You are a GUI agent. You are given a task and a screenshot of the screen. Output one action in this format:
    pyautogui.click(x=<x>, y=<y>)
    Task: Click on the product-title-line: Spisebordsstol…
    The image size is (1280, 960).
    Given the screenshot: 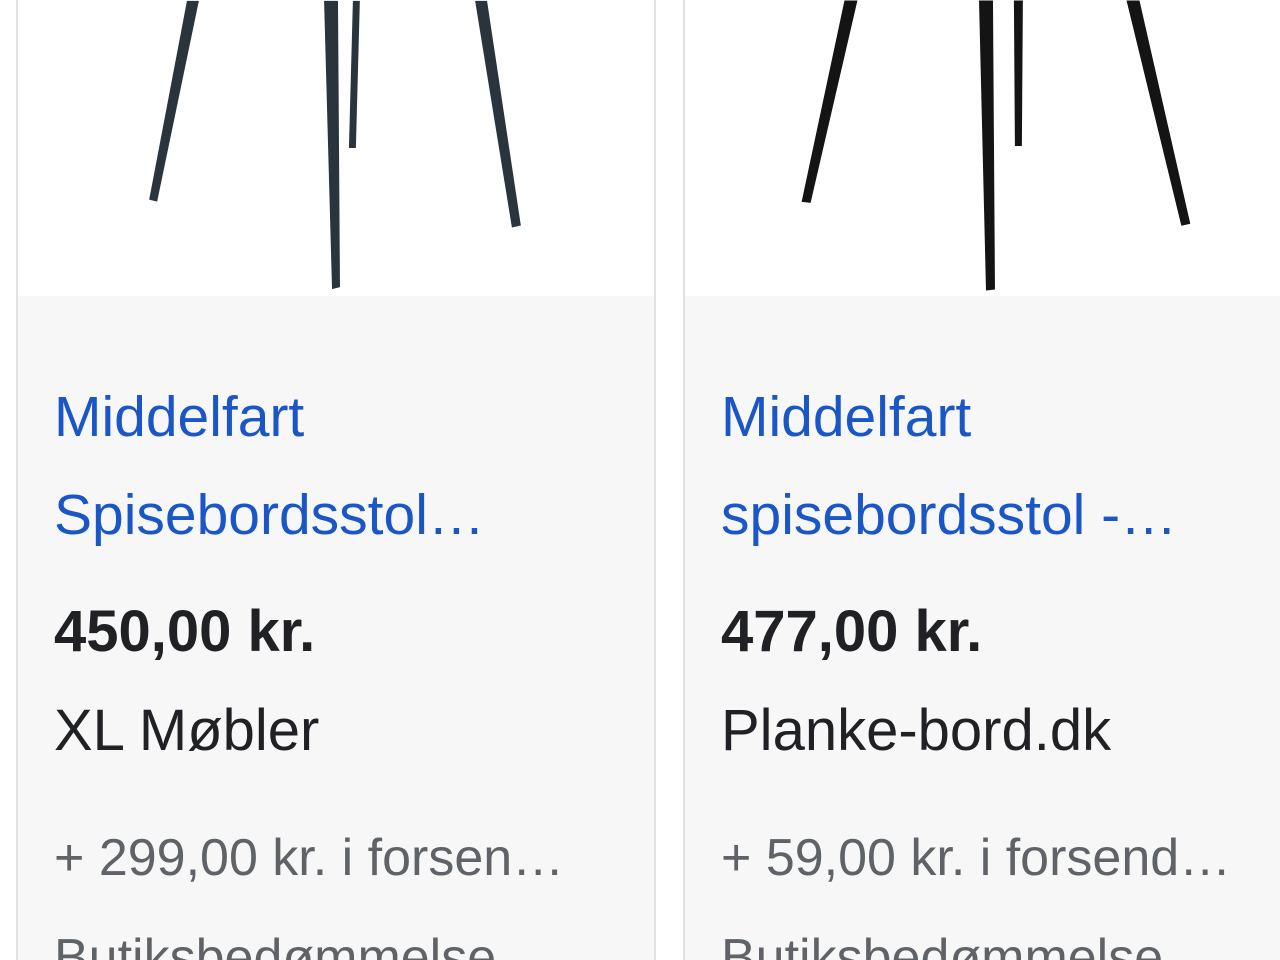 What is the action you would take?
    pyautogui.click(x=269, y=515)
    